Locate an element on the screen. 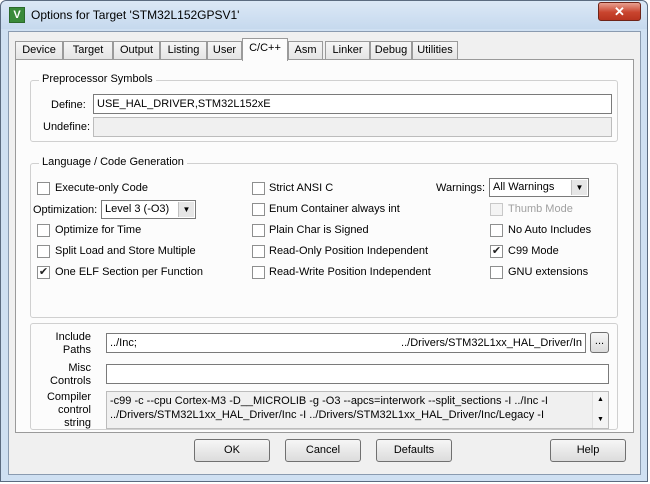  tab-utilities: Utilities is located at coordinates (435, 50).